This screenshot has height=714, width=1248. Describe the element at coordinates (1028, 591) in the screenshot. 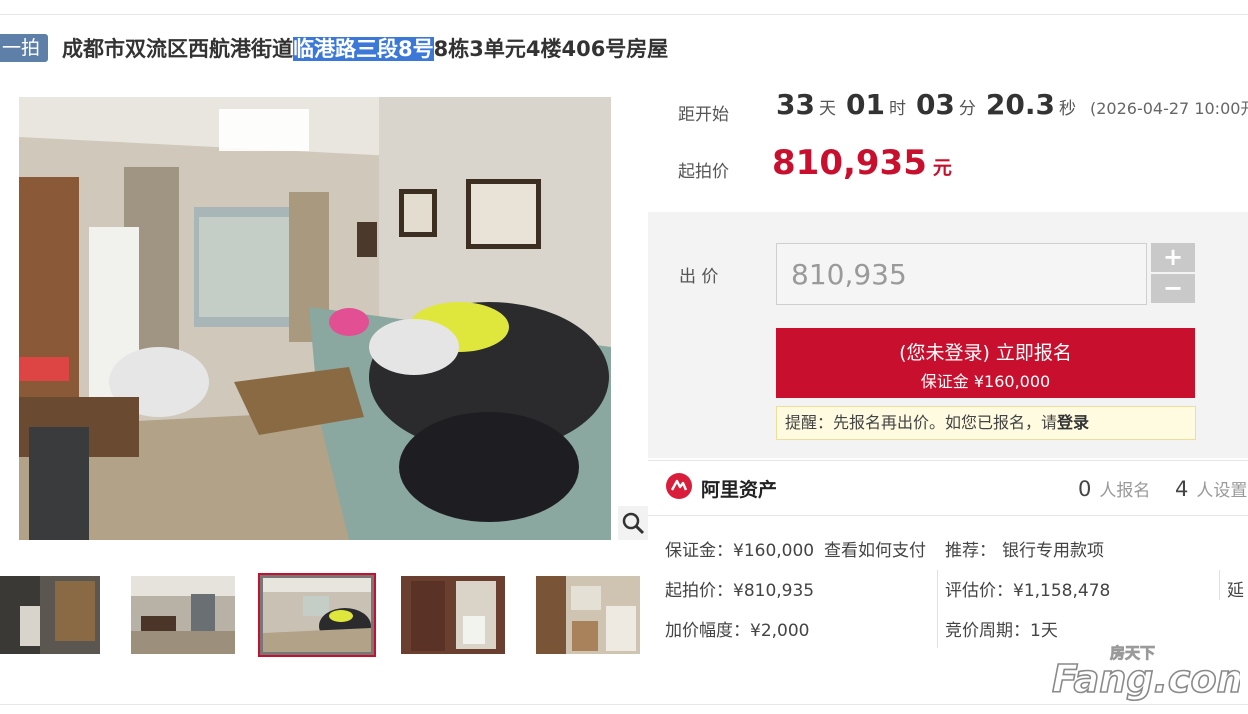

I see `appraisal-info: 评估价：¥1,158,478` at that location.